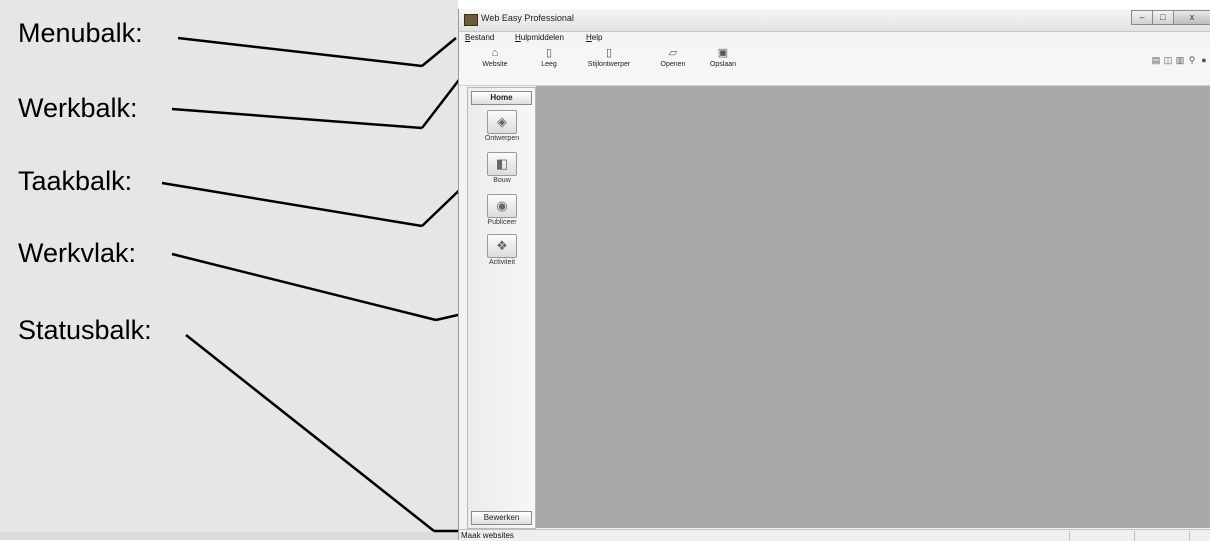 Image resolution: width=1210 pixels, height=541 pixels. I want to click on preview-icon: ▤, so click(1156, 60).